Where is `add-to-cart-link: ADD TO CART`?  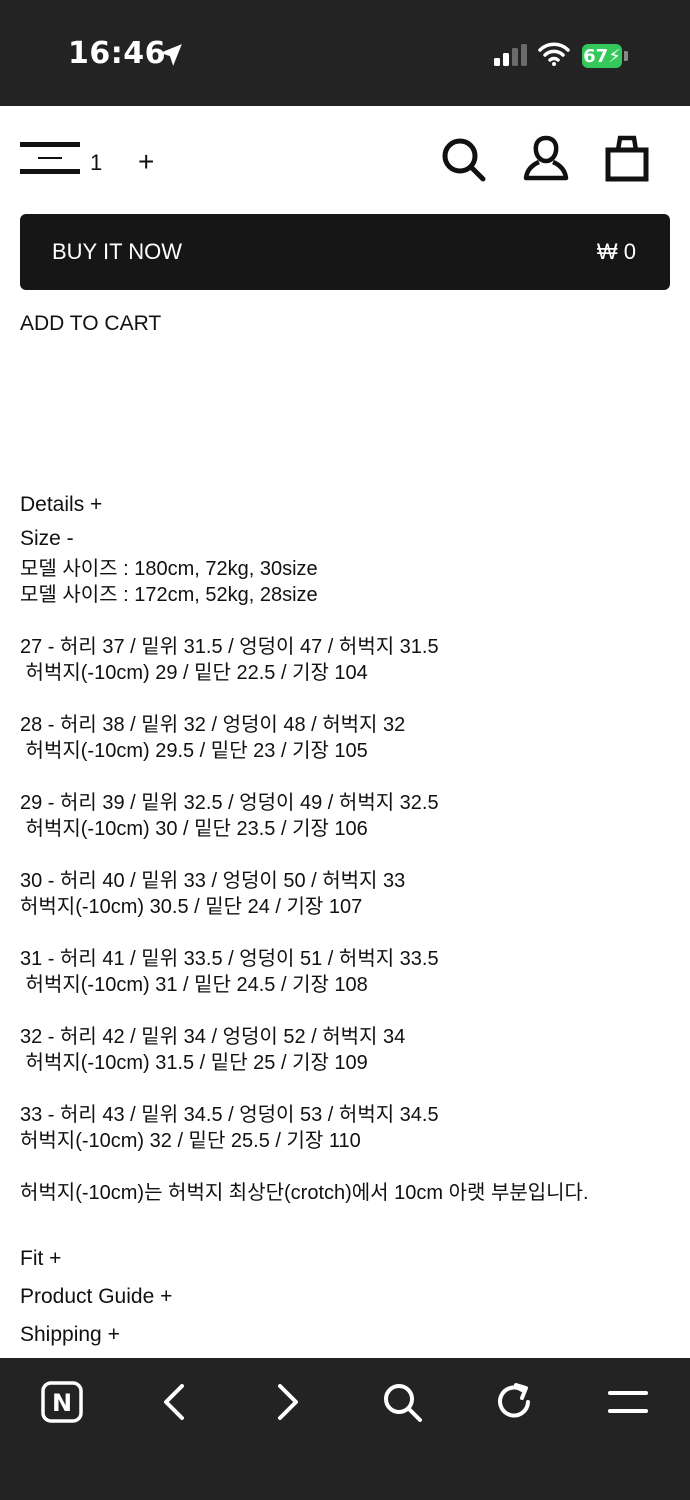 add-to-cart-link: ADD TO CART is located at coordinates (90, 324).